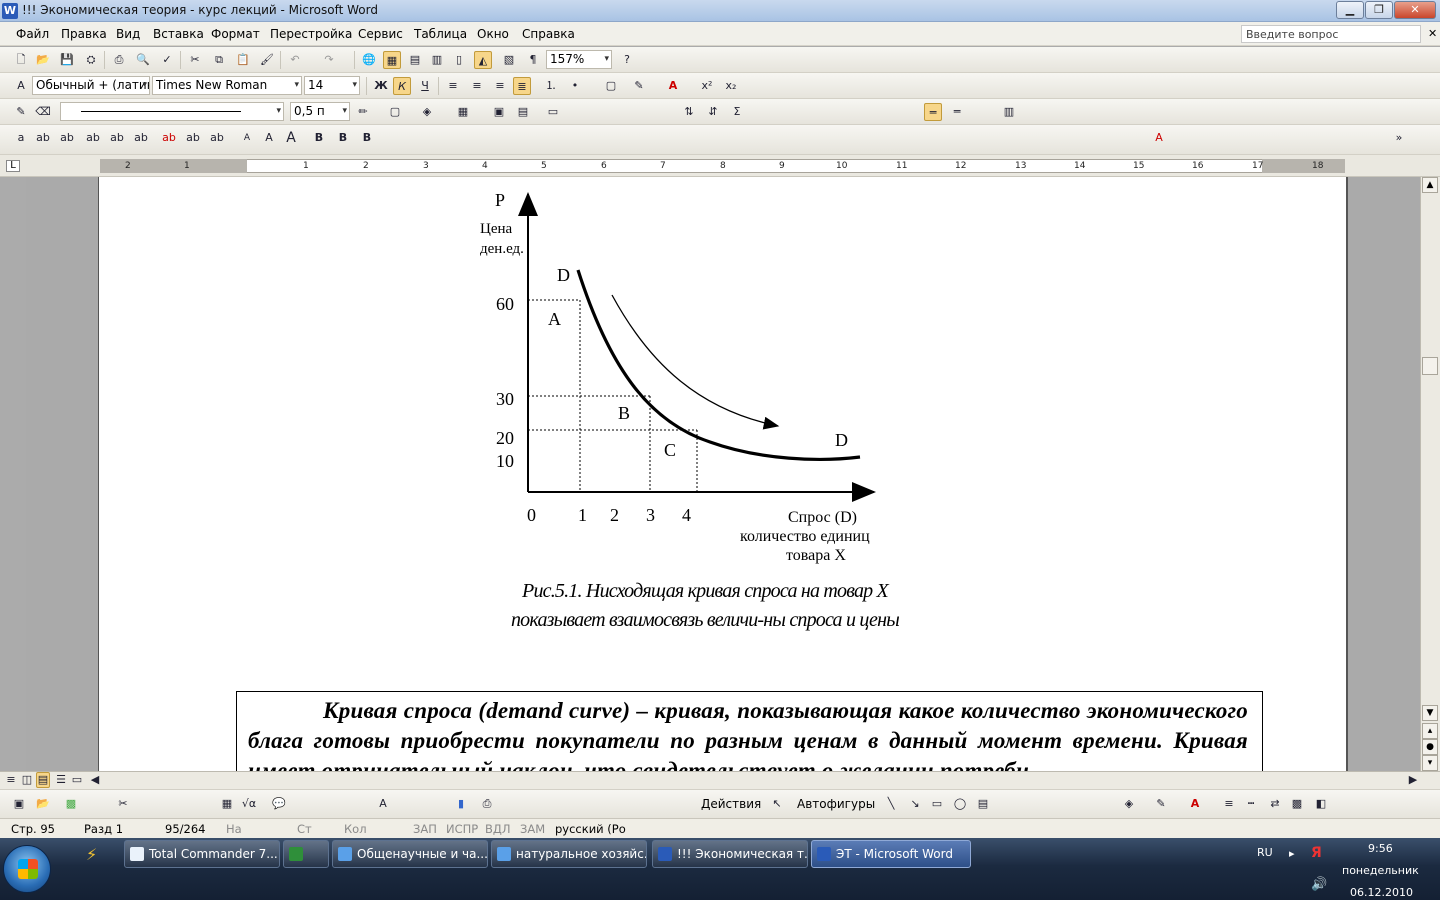 The height and width of the screenshot is (900, 1440). What do you see at coordinates (19, 804) in the screenshot?
I see `draw-tool-1-icon: ▣` at bounding box center [19, 804].